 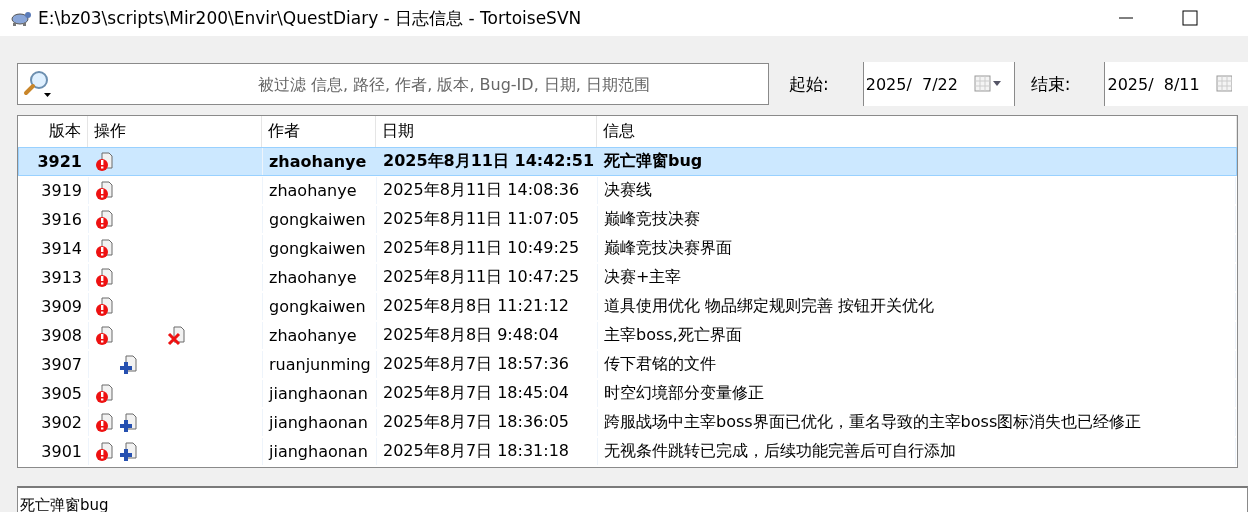 What do you see at coordinates (54, 393) in the screenshot?
I see `revision-cell: 3905` at bounding box center [54, 393].